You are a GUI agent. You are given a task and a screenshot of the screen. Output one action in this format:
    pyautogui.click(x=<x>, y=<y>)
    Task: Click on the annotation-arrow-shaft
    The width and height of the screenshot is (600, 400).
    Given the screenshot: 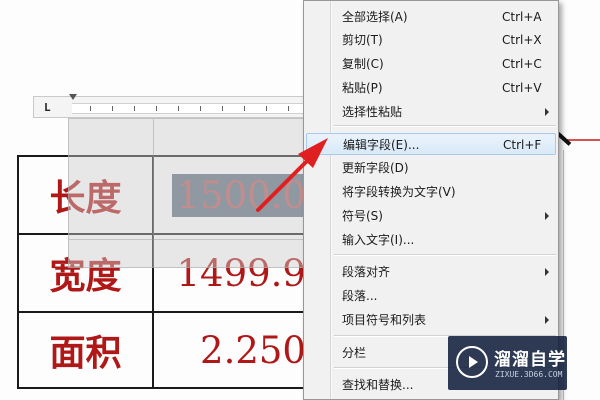 What is the action you would take?
    pyautogui.click(x=284, y=183)
    